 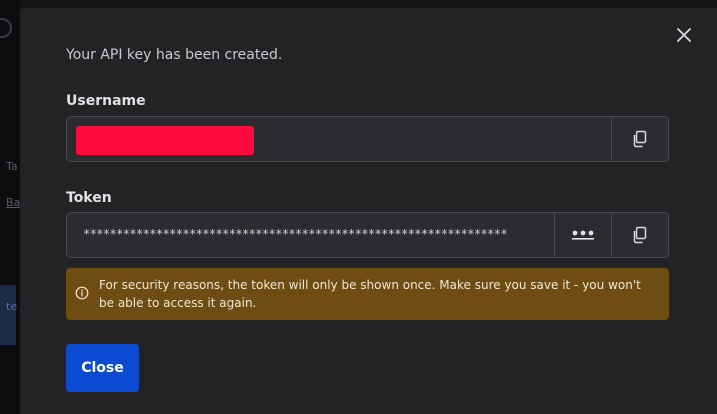 What do you see at coordinates (102, 368) in the screenshot?
I see `close-button: Close` at bounding box center [102, 368].